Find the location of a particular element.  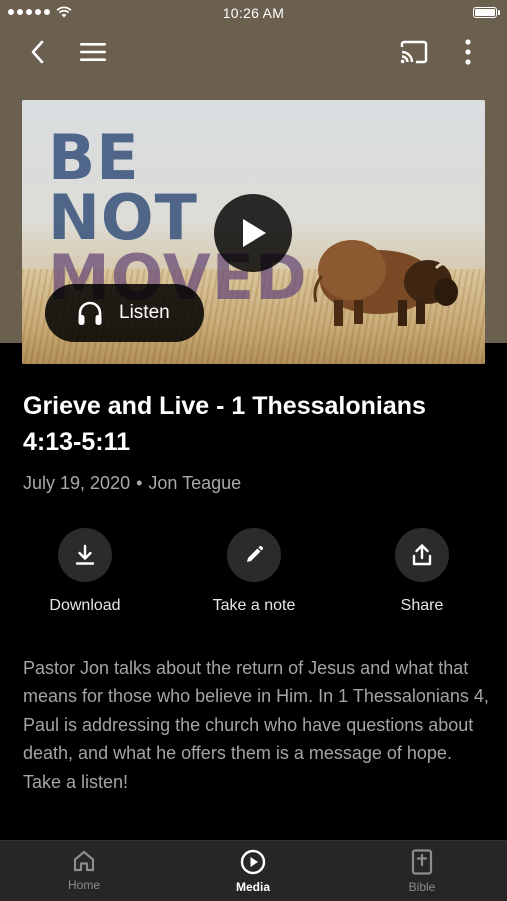

artwork-word-be: BE is located at coordinates (94, 157).